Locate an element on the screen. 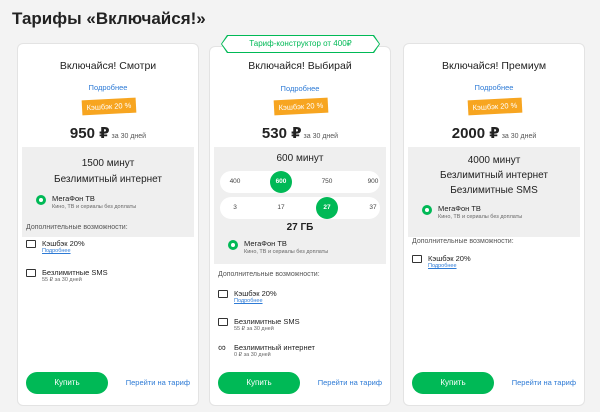  minutes: 4000 минут is located at coordinates (494, 160).